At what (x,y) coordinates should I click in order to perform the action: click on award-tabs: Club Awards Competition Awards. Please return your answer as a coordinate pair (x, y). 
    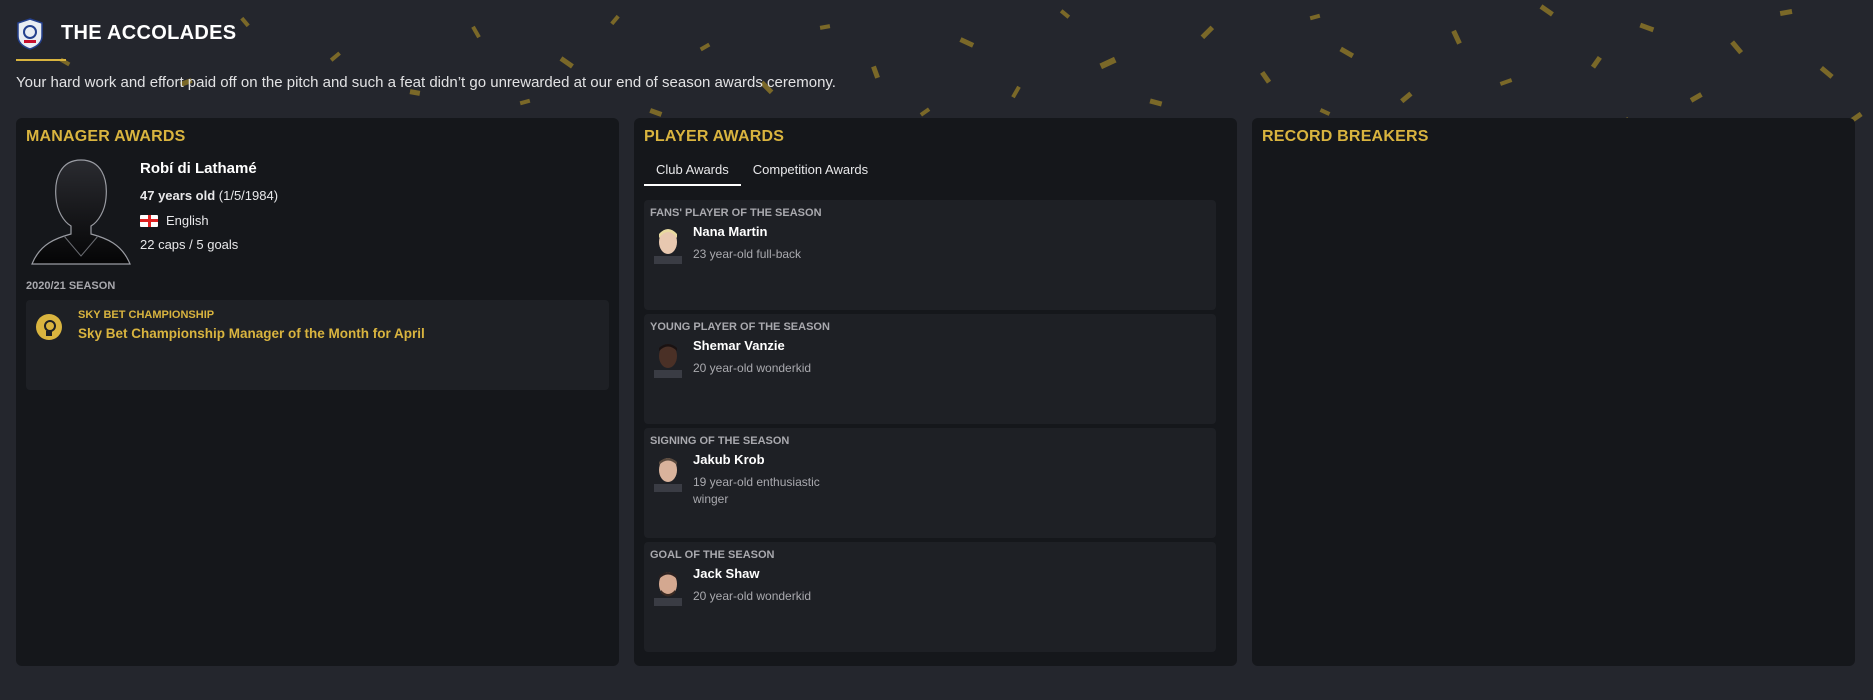
    Looking at the image, I should click on (762, 171).